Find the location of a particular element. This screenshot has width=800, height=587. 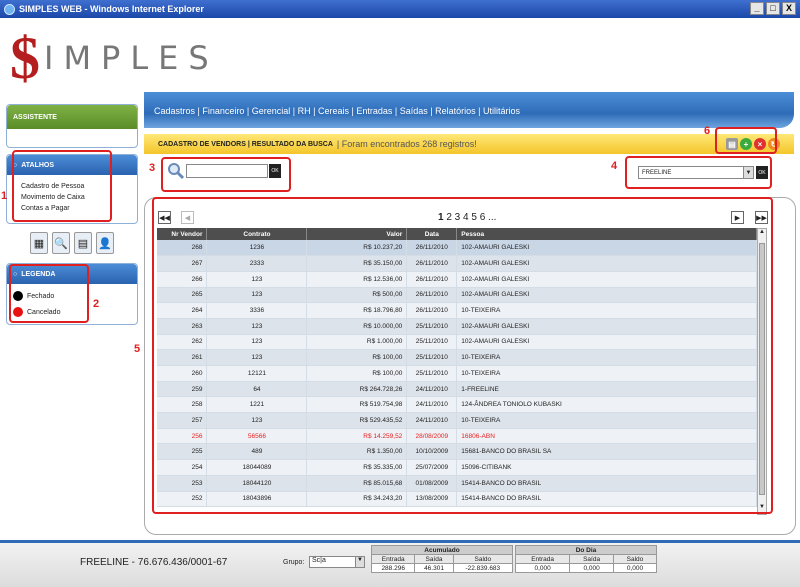

dodia-entrada-label: Entrada is located at coordinates (542, 559).